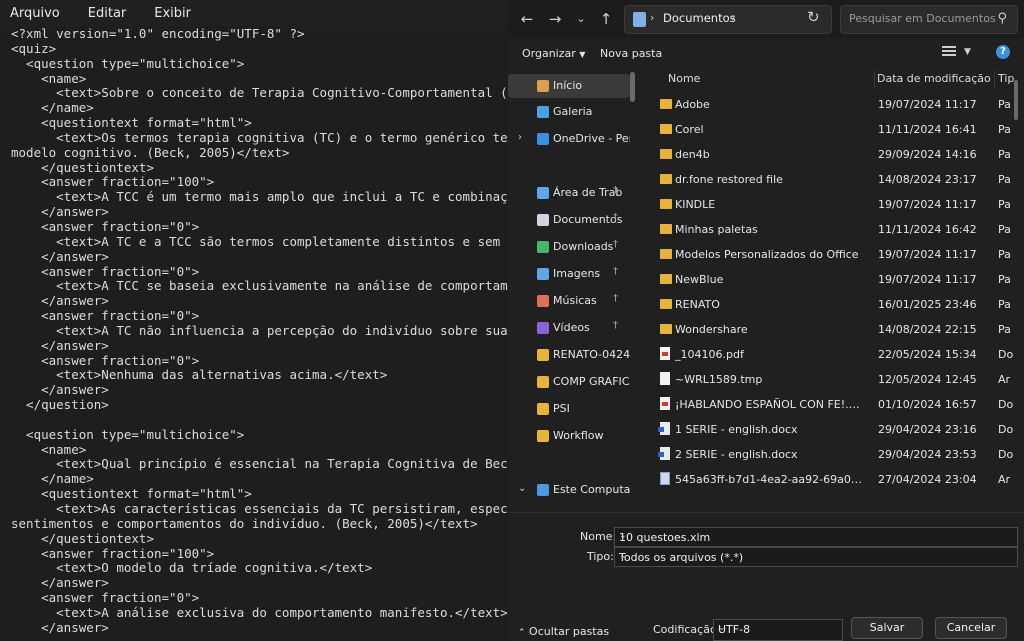  What do you see at coordinates (711, 329) in the screenshot?
I see `file-name: Wondershare` at bounding box center [711, 329].